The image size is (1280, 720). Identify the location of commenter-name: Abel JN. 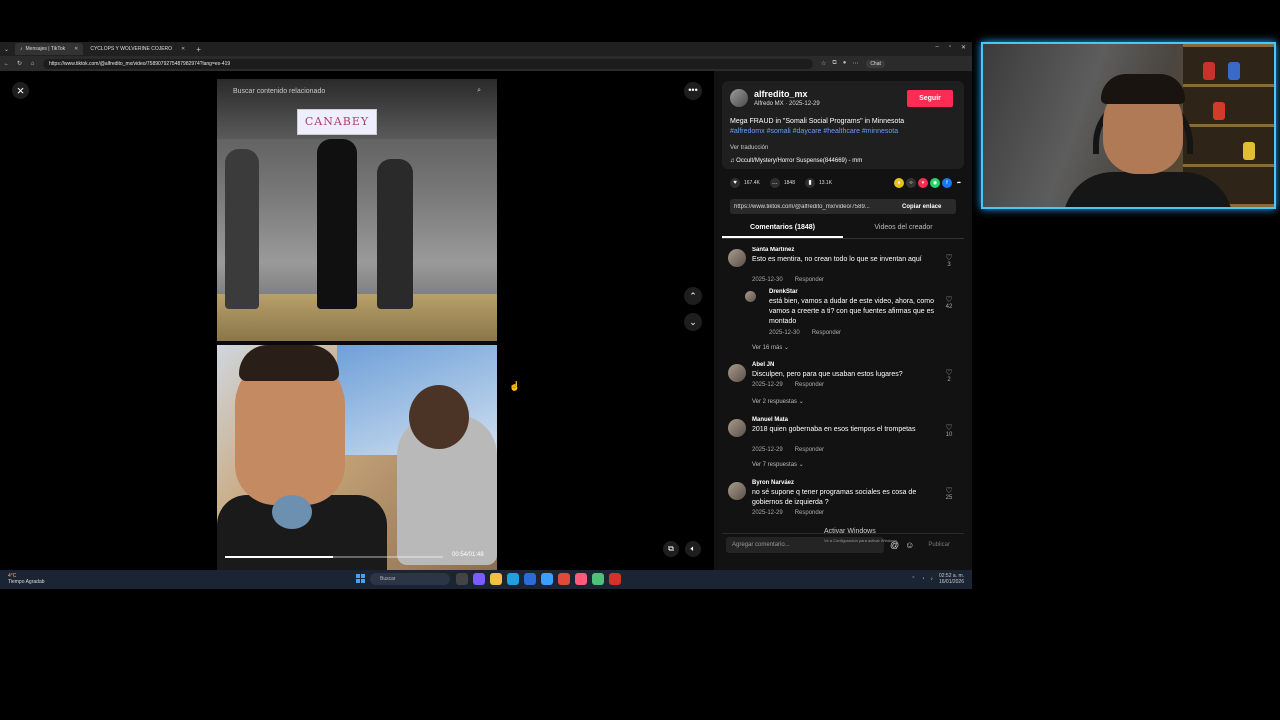
(763, 365).